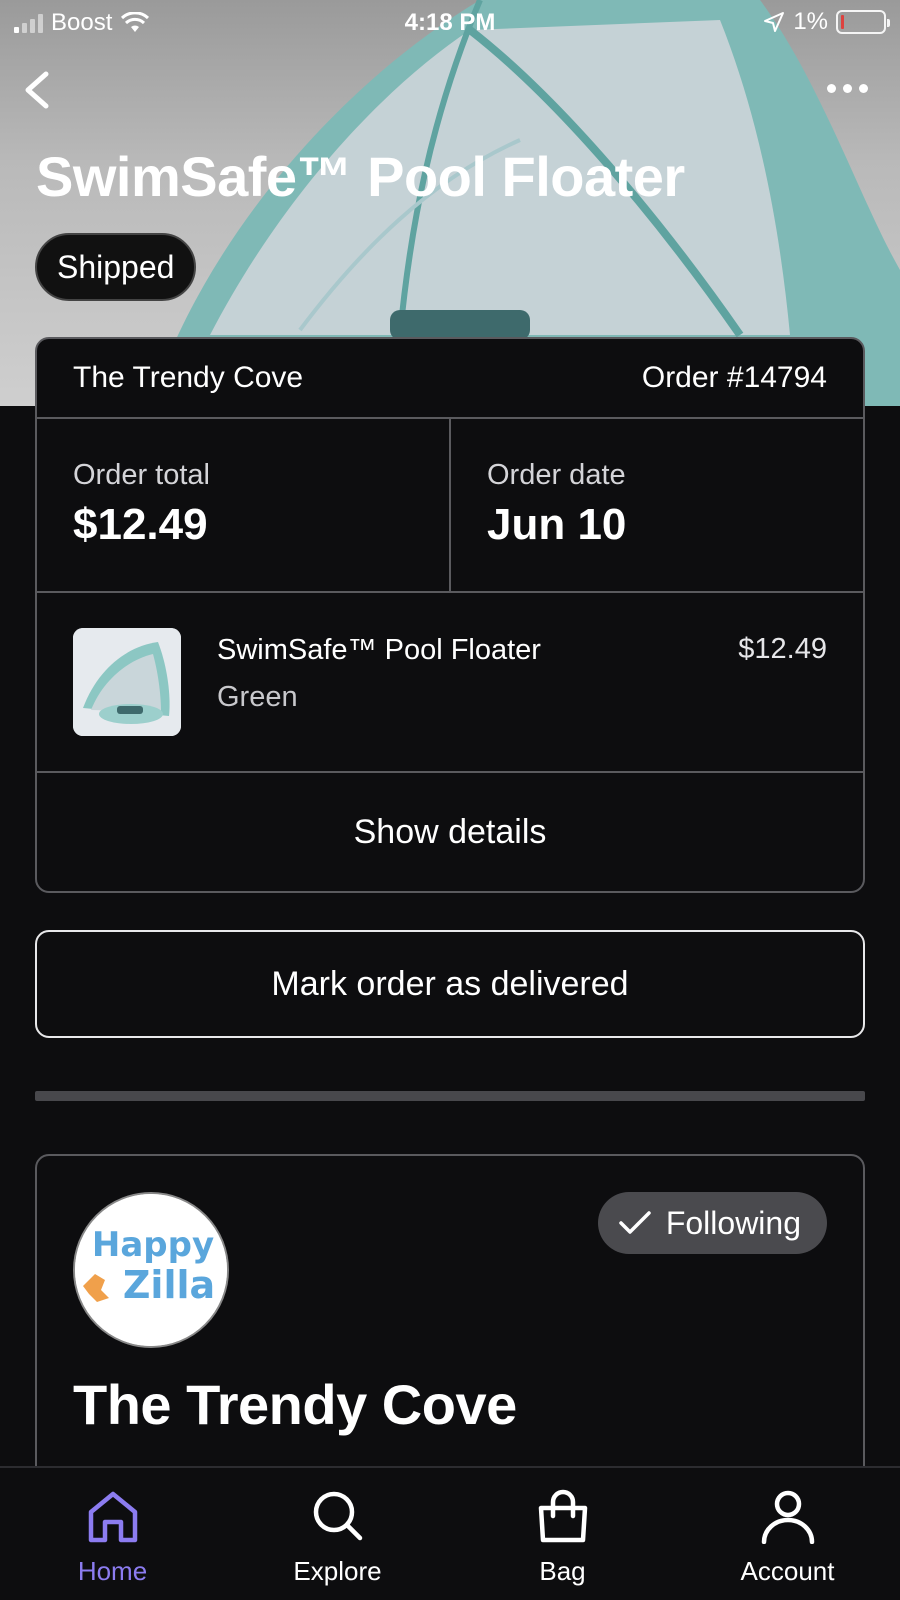 This screenshot has width=900, height=1600. I want to click on order-date-label: Order date, so click(556, 475).